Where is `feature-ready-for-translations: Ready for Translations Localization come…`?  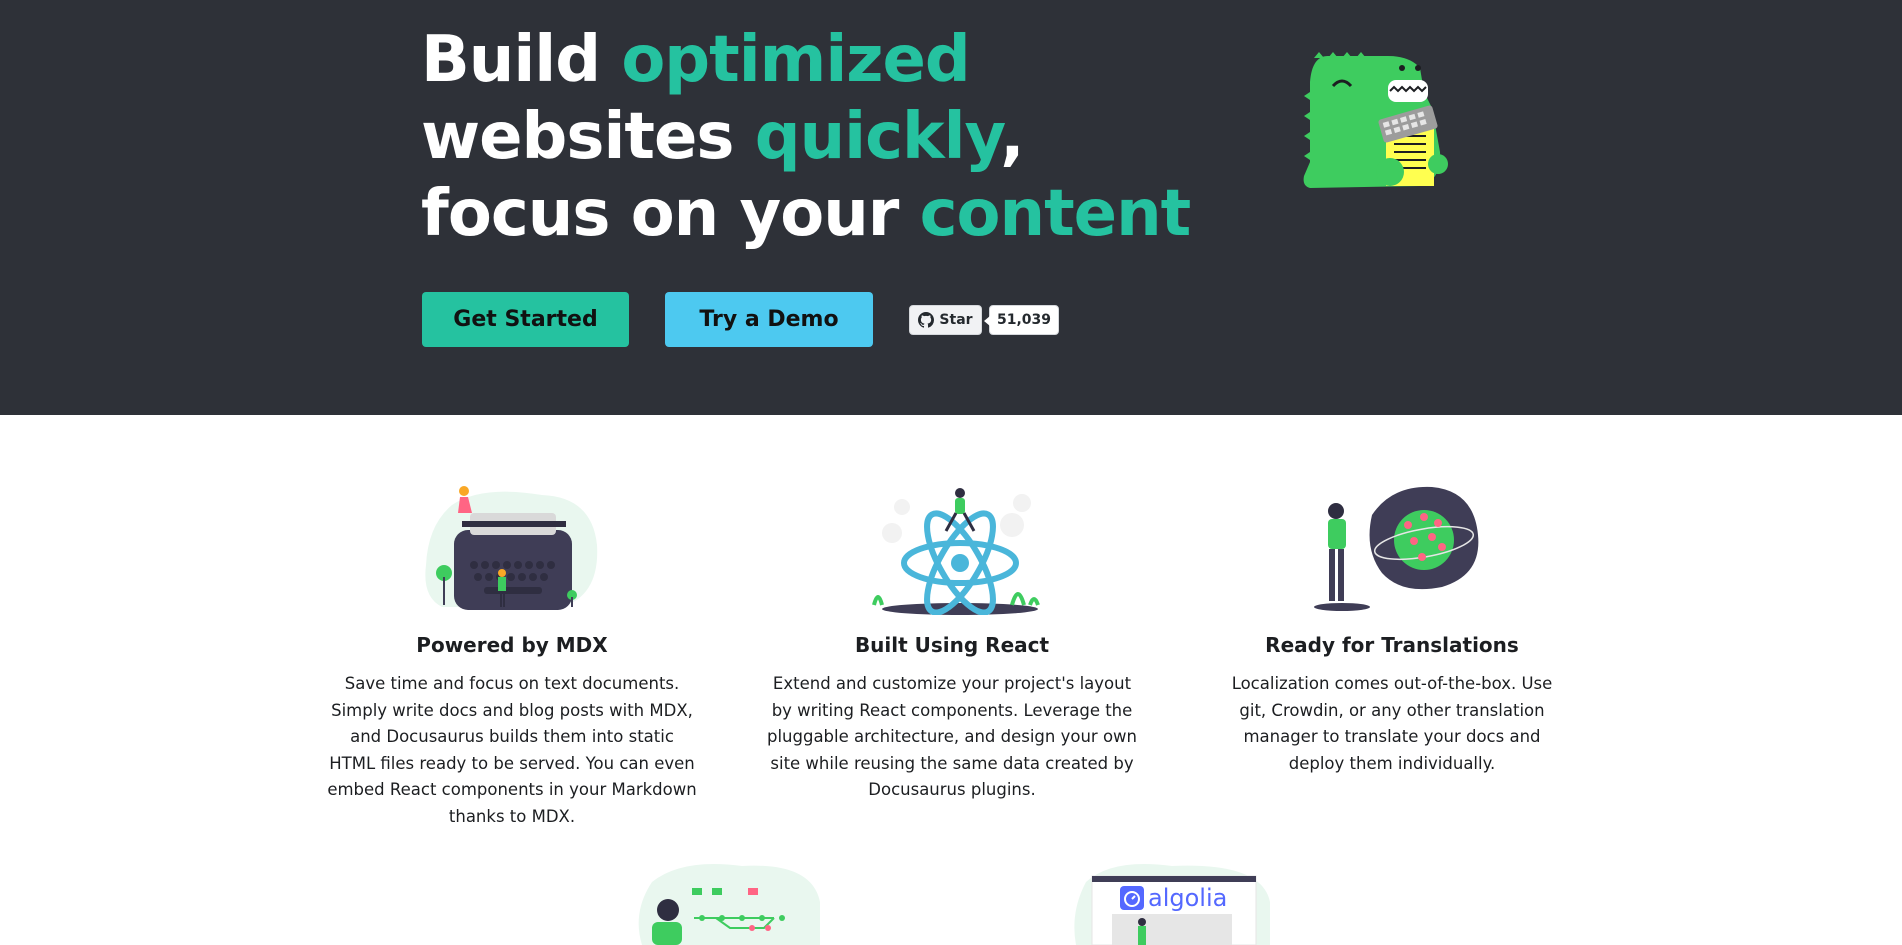
feature-ready-for-translations: Ready for Translations Localization come… is located at coordinates (1392, 631).